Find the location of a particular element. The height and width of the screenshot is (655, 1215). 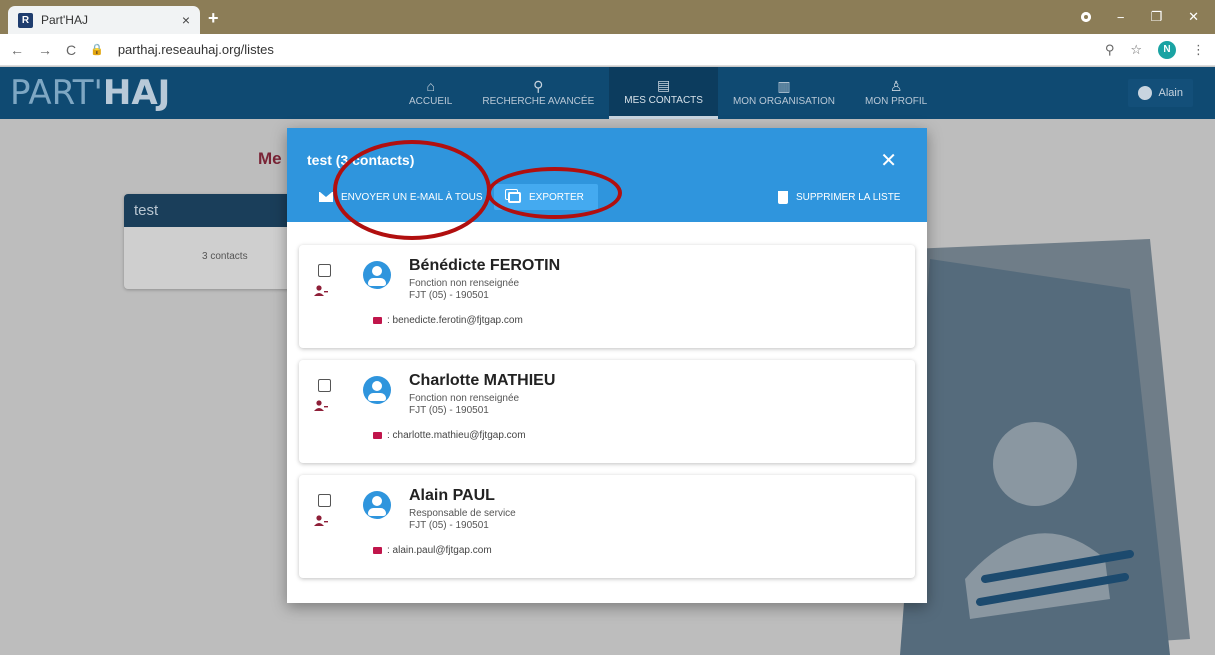

bookmark-star-icon: ☆ is located at coordinates (1136, 50).